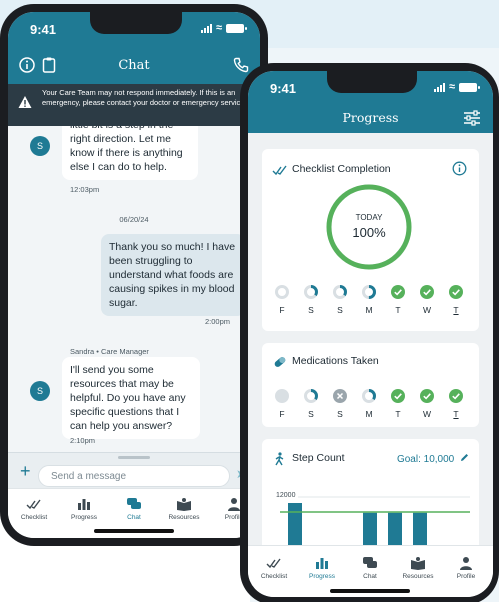 The height and width of the screenshot is (602, 499). What do you see at coordinates (466, 576) in the screenshot?
I see `tab-label: Profile` at bounding box center [466, 576].